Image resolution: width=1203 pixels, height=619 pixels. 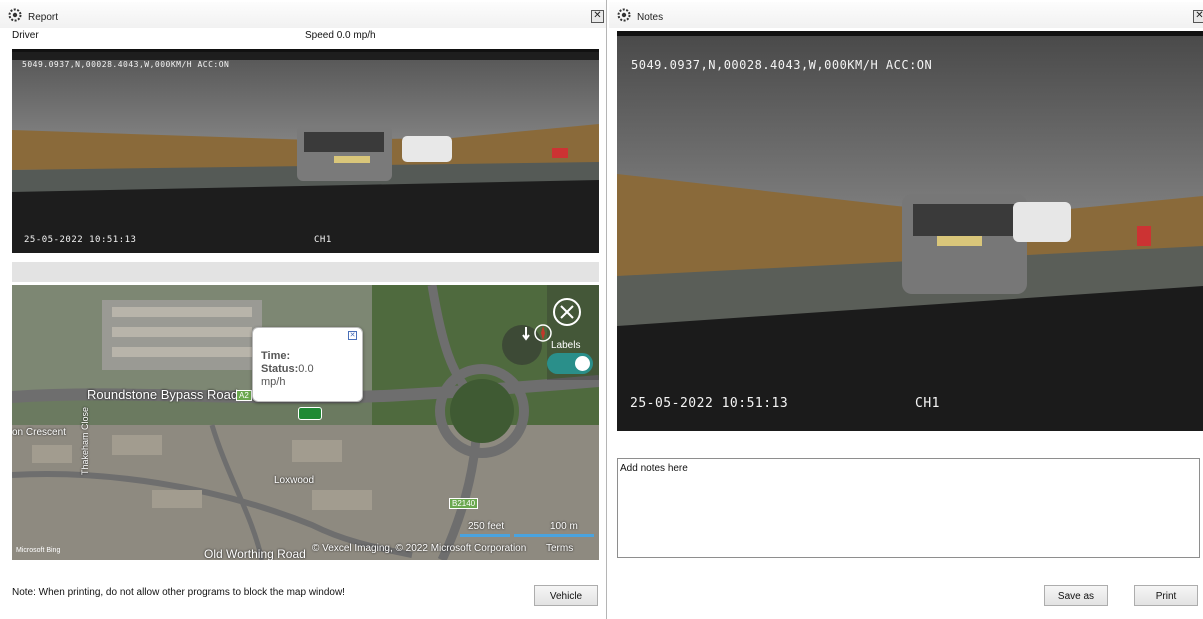 I want to click on bing-logo: Microsoft Bing, so click(x=38, y=550).